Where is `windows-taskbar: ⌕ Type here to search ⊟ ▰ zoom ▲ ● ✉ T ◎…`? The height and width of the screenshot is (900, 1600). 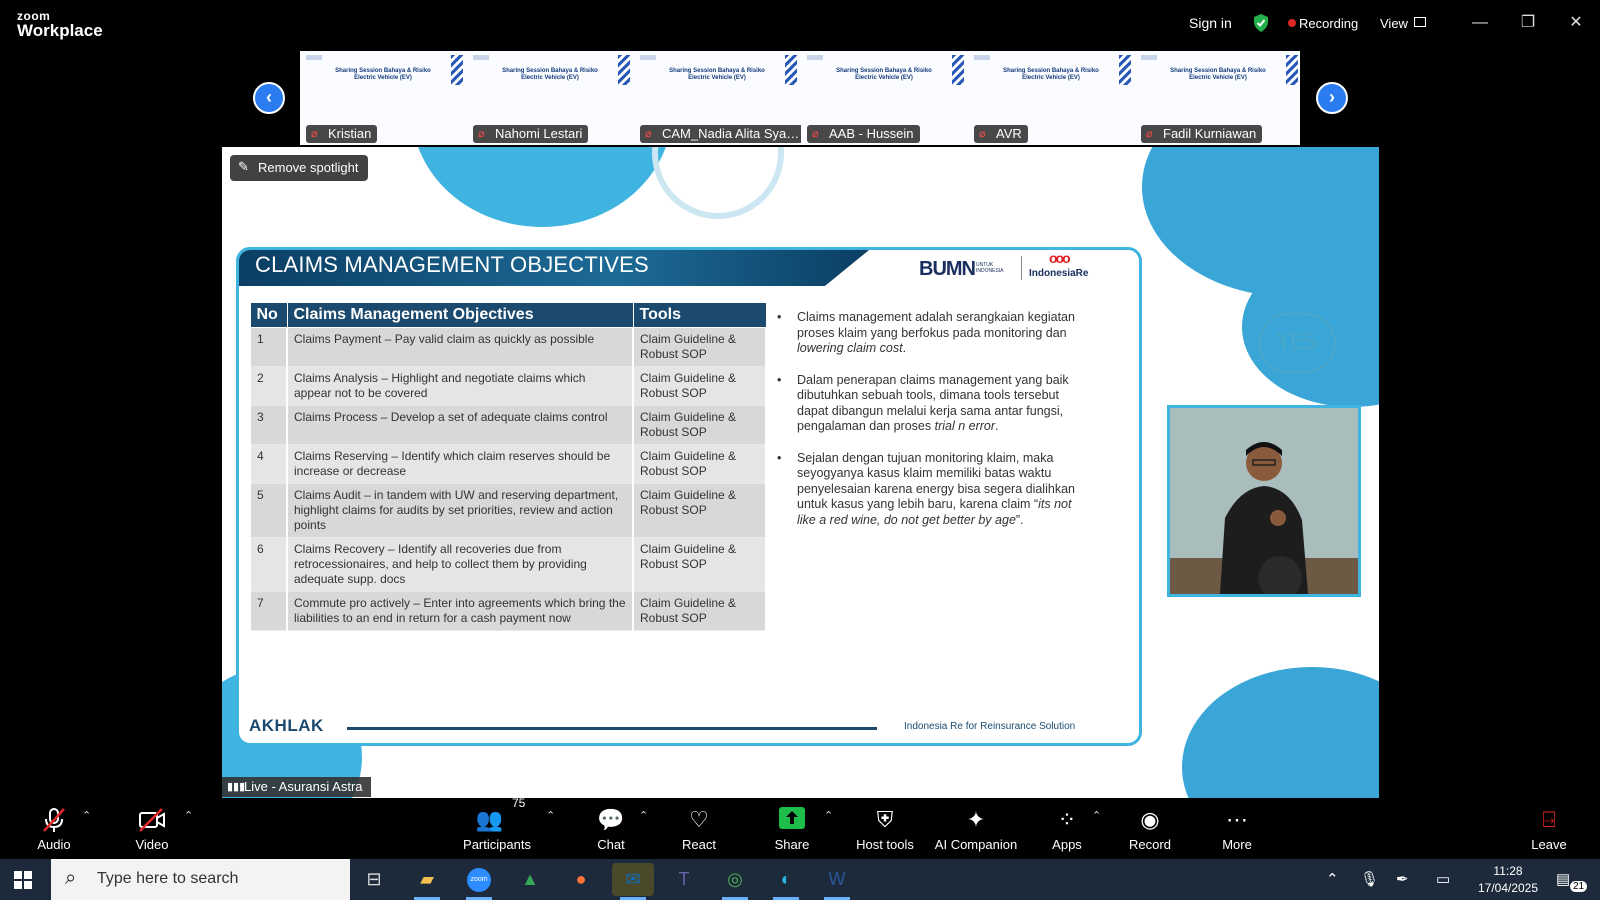 windows-taskbar: ⌕ Type here to search ⊟ ▰ zoom ▲ ● ✉ T ◎… is located at coordinates (800, 879).